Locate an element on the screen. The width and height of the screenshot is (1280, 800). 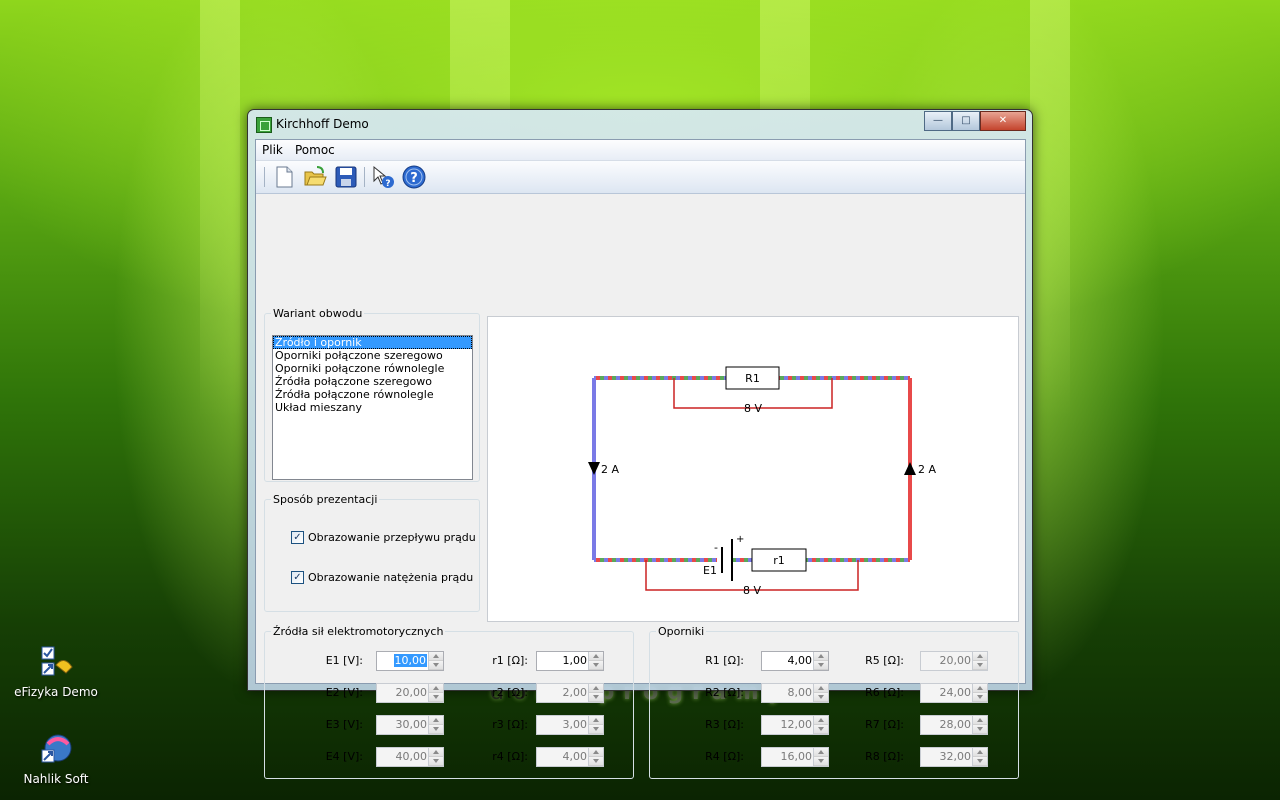
emf-group-legend: Źródła sił elektromotorycznych is located at coordinates (358, 631).